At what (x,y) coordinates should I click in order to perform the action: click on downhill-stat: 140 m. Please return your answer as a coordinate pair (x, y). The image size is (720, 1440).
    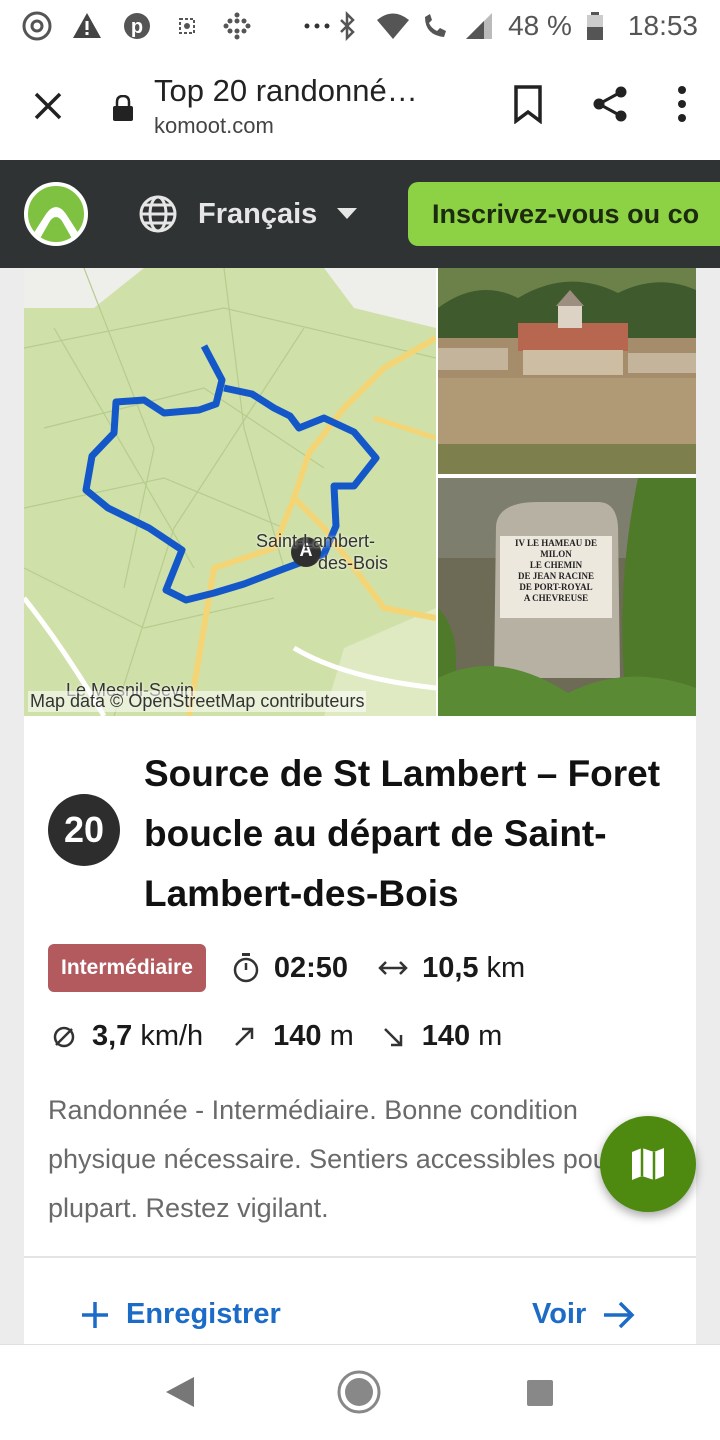
    Looking at the image, I should click on (442, 1036).